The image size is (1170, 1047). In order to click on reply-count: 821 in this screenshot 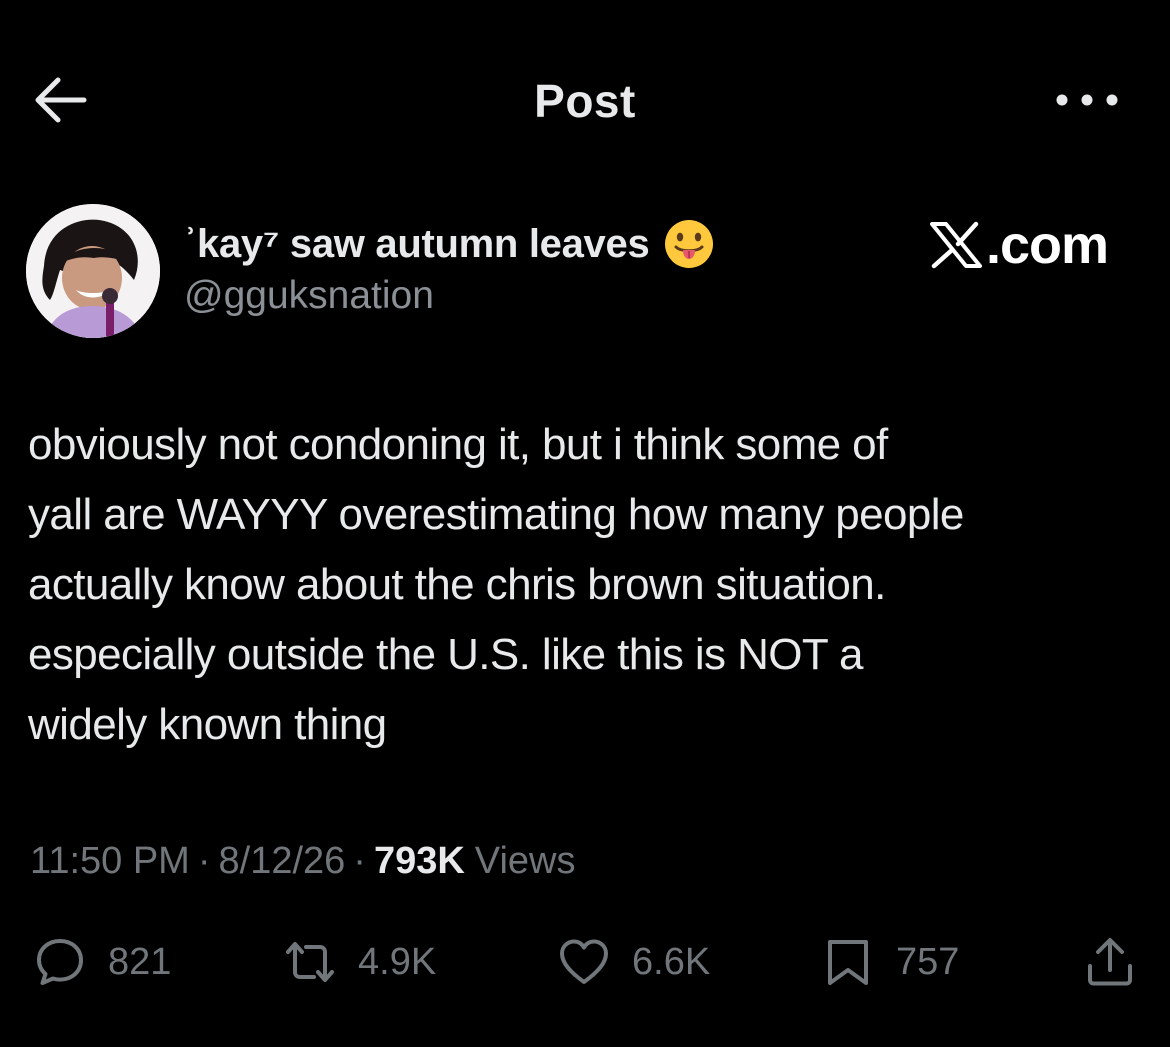, I will do `click(140, 961)`.